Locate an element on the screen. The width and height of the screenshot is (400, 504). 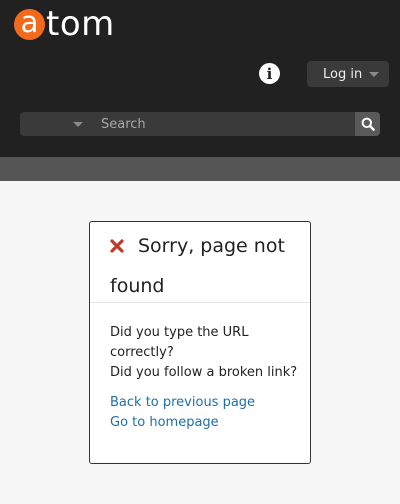
error-line: Did you follow a broken link? is located at coordinates (204, 372).